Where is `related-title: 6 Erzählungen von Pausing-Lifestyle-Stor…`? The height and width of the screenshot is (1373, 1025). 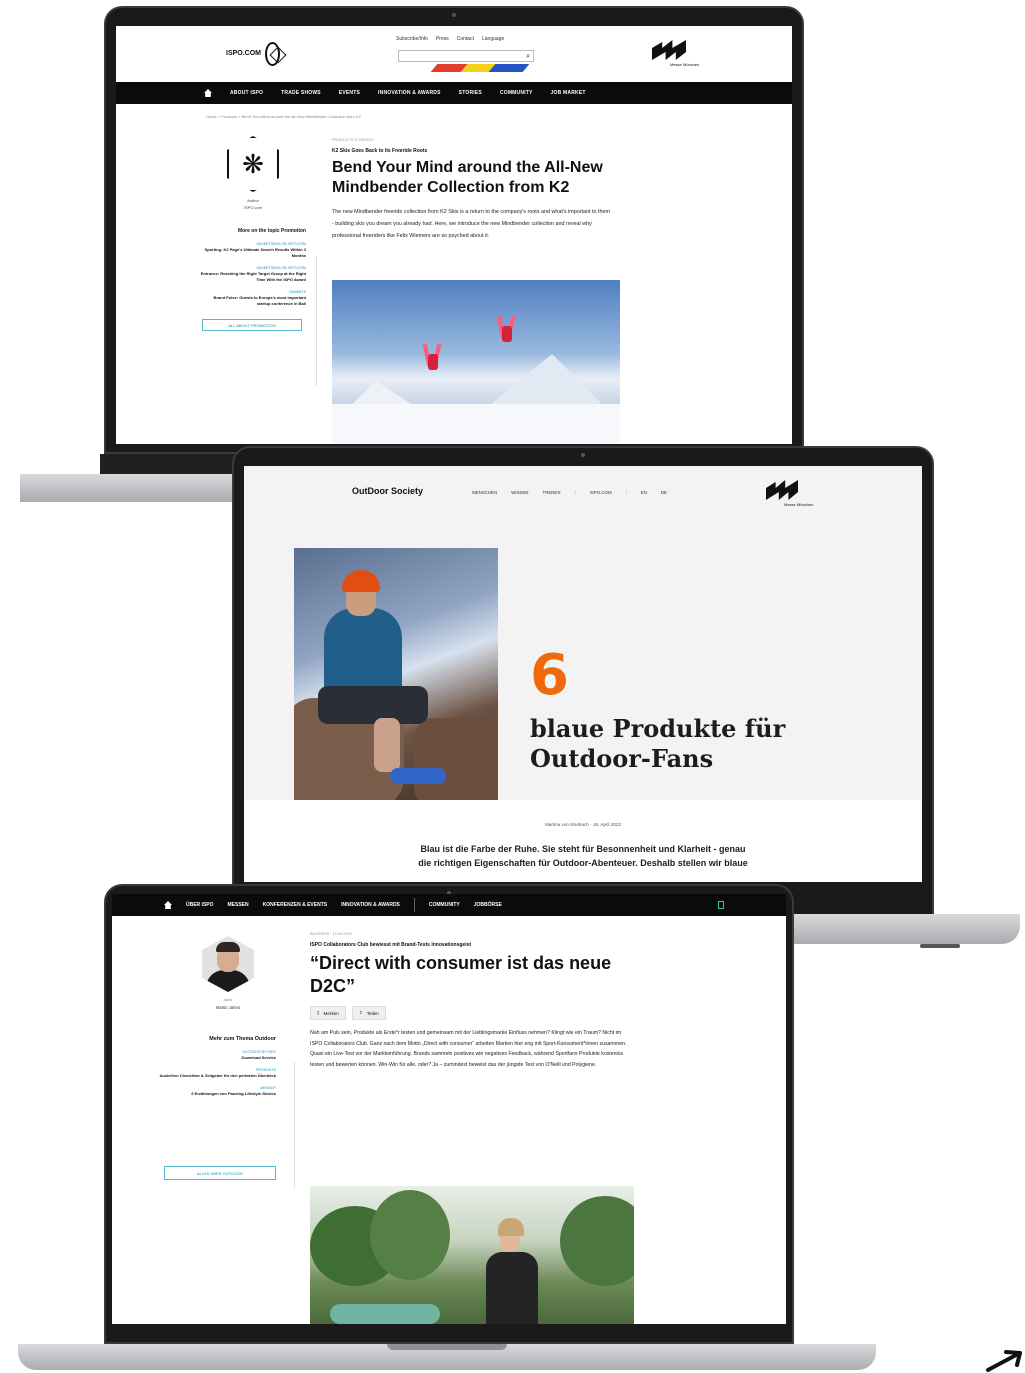
related-title: 6 Erzählungen von Pausing-Lifestyle-Stor… is located at coordinates (233, 1093).